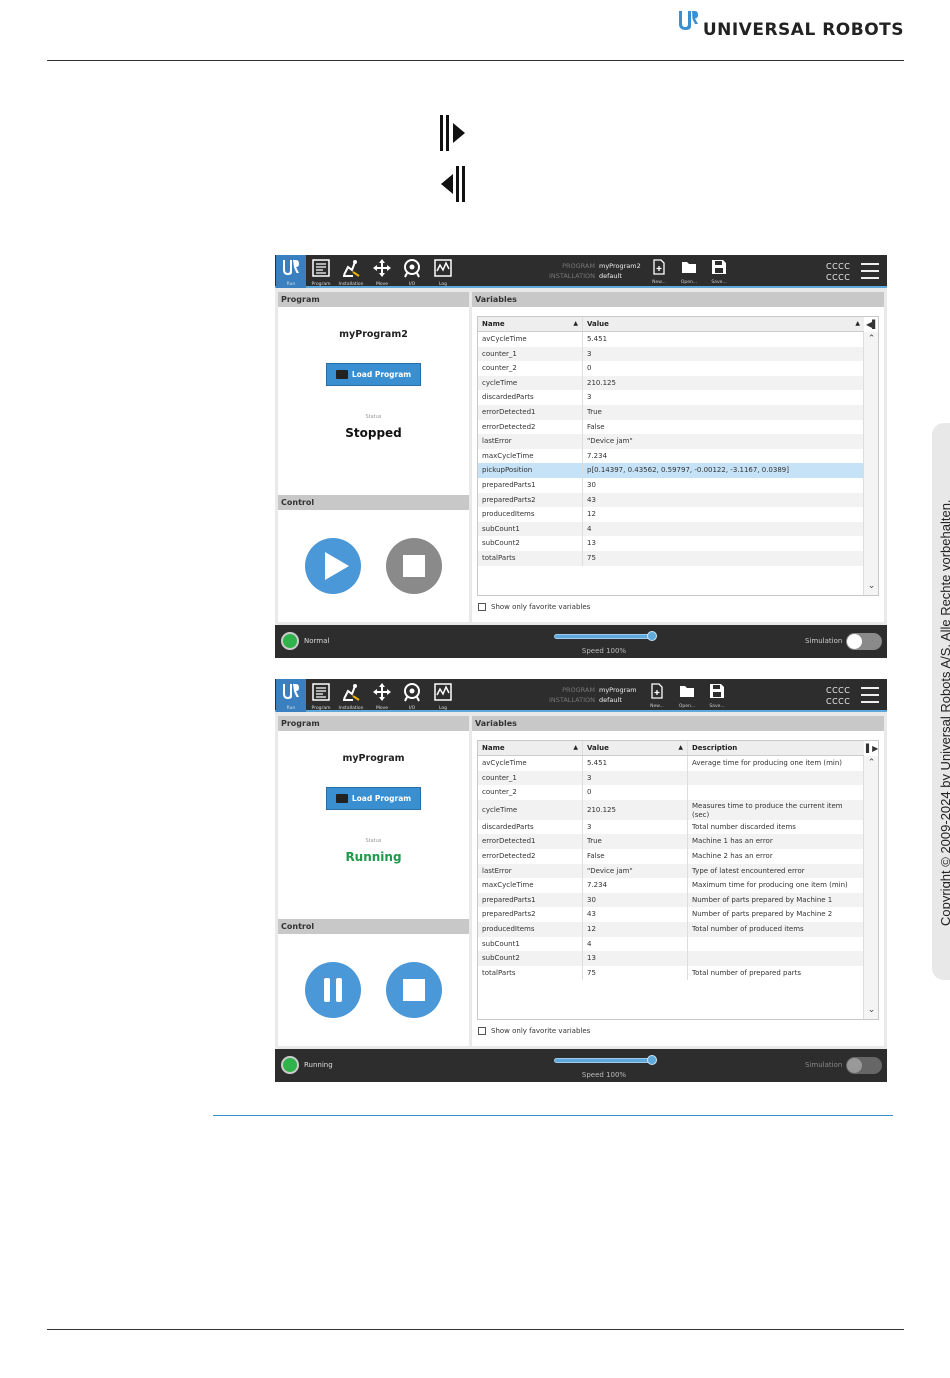  Describe the element at coordinates (530, 427) in the screenshot. I see `variable-name: errorDetected2` at that location.